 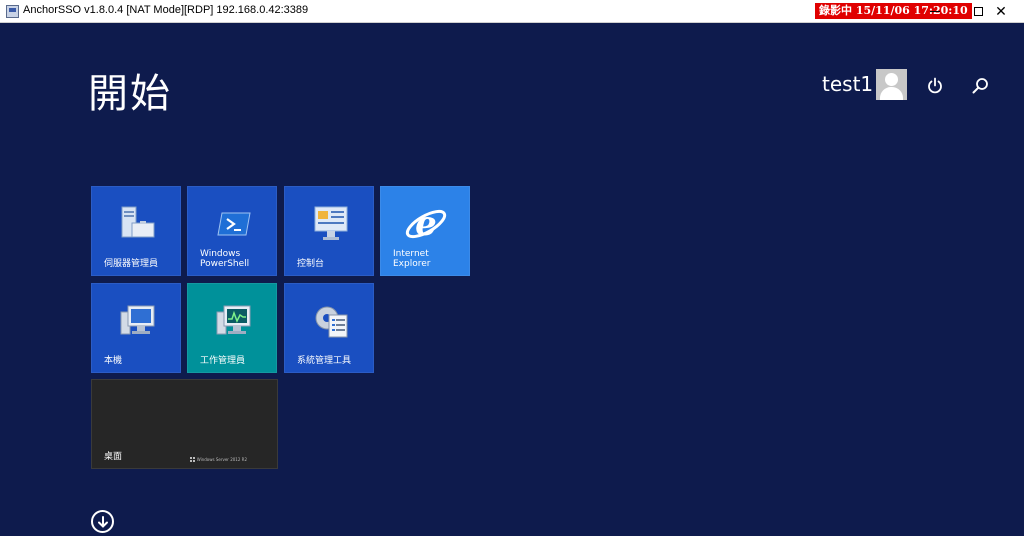 I want to click on tile-admin-tools: 系統管理工具, so click(x=329, y=328).